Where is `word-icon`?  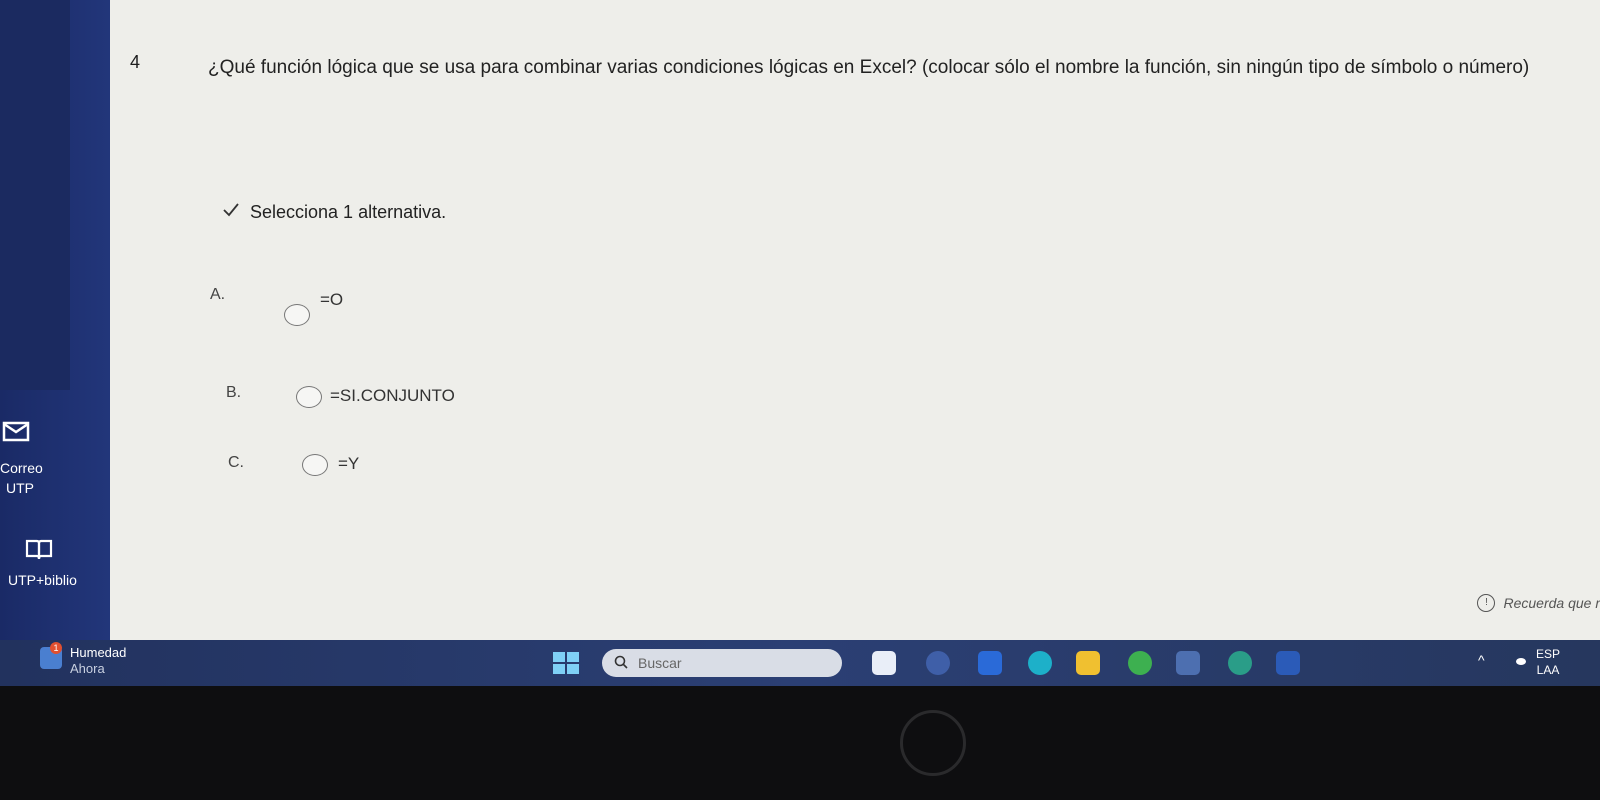
word-icon is located at coordinates (1288, 663).